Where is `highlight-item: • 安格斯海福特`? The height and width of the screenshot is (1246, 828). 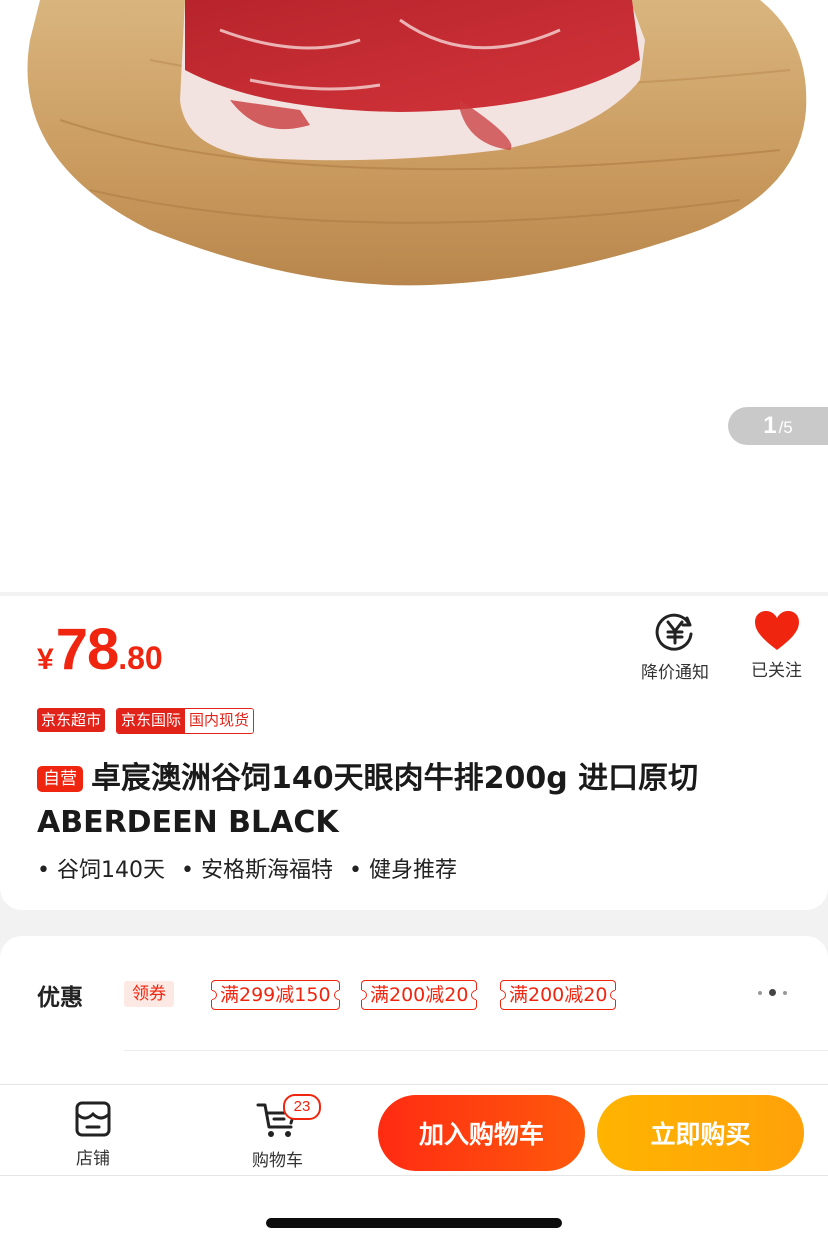
highlight-item: • 安格斯海福特 is located at coordinates (256, 870).